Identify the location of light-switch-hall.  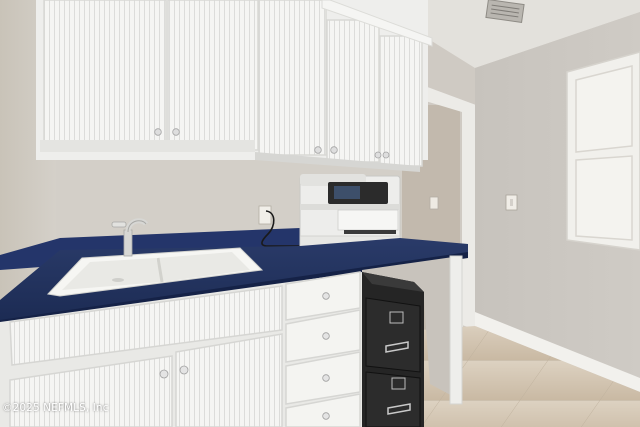
(434, 203).